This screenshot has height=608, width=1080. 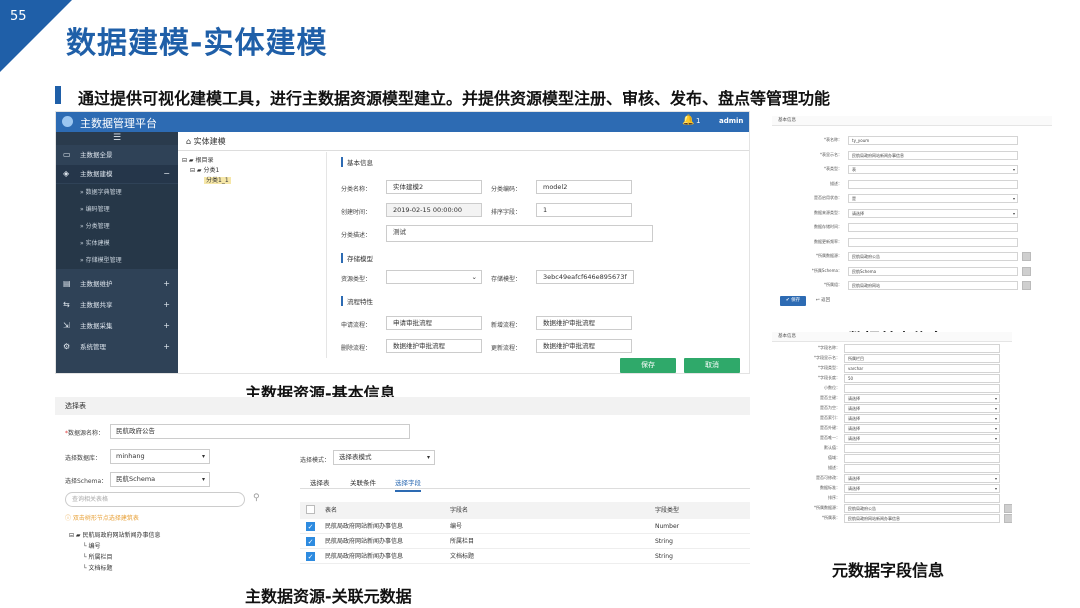 What do you see at coordinates (933, 271) in the screenshot?
I see `form-field: 民航Schema` at bounding box center [933, 271].